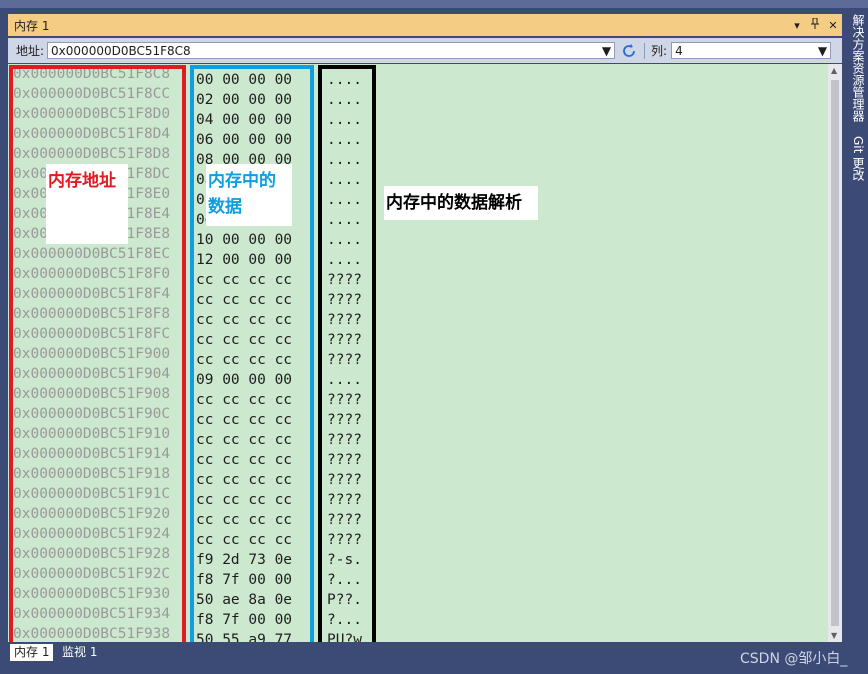 The height and width of the screenshot is (674, 868). I want to click on toolbar-separator, so click(645, 50).